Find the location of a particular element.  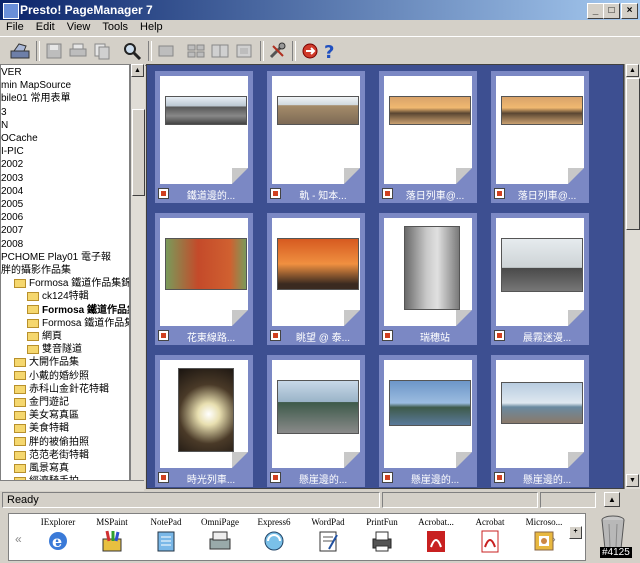

tree-item: PCHOME Play01 電子報 is located at coordinates (56, 257).